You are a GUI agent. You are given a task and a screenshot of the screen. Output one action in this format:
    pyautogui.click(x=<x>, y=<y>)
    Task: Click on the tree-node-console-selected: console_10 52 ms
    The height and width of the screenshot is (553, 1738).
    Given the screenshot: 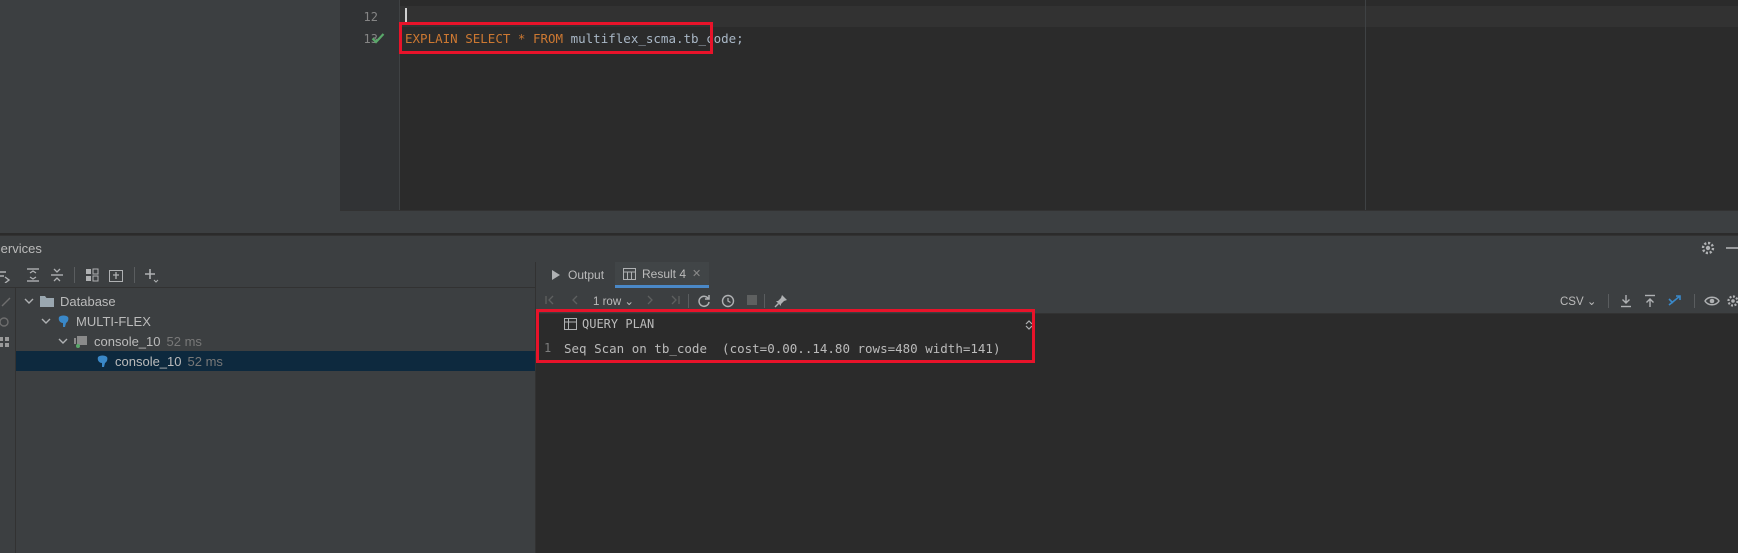 What is the action you would take?
    pyautogui.click(x=275, y=361)
    